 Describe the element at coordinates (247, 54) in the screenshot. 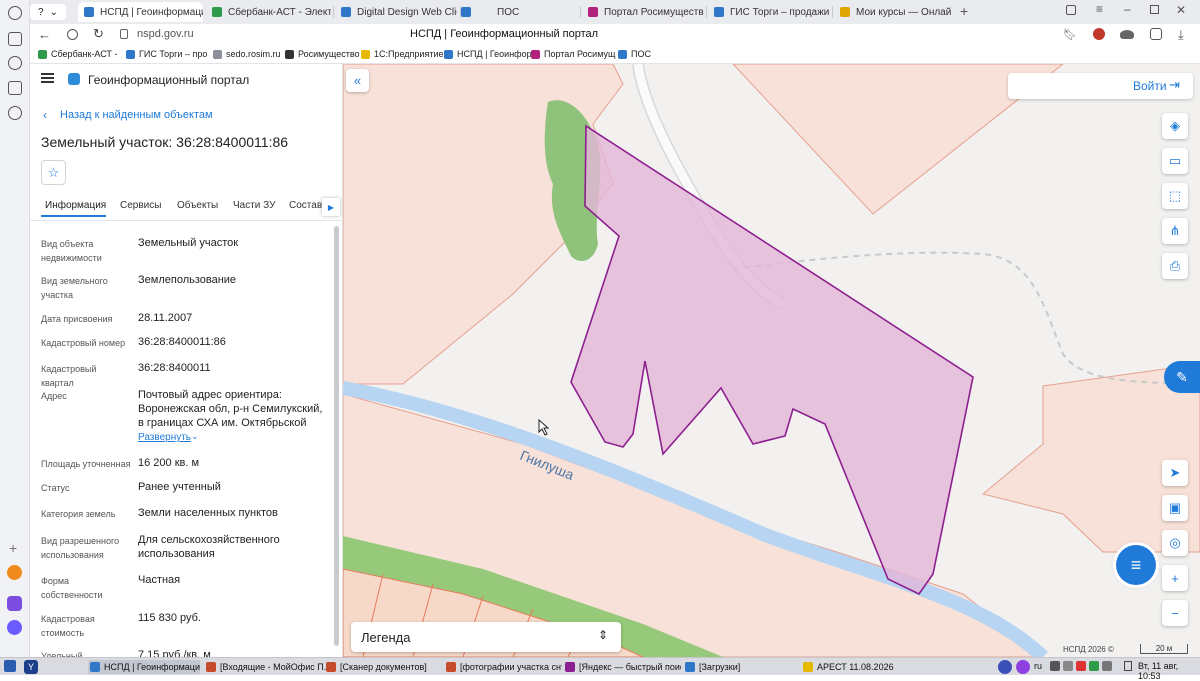

I see `bookmark-item: sedo.rosim.ru` at that location.